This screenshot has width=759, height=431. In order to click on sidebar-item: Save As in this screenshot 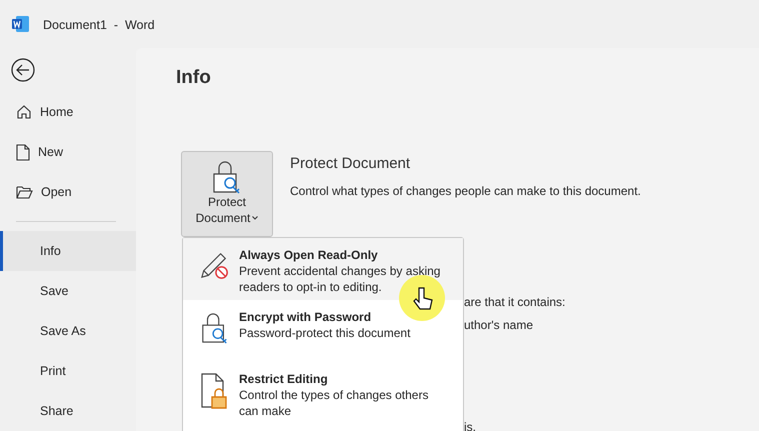, I will do `click(68, 331)`.